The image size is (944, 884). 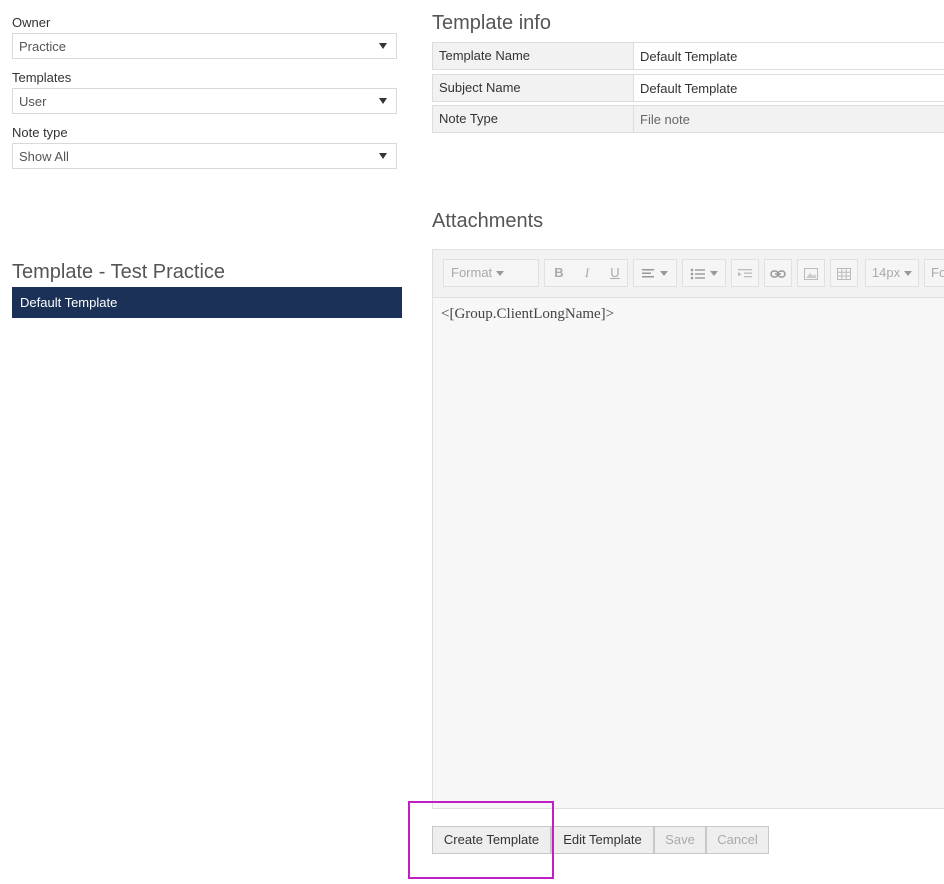 What do you see at coordinates (615, 273) in the screenshot?
I see `underline-button: U` at bounding box center [615, 273].